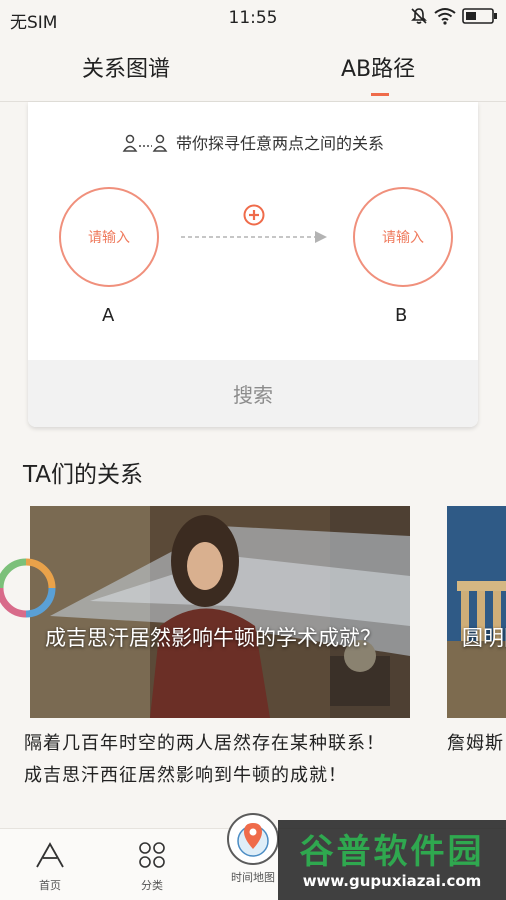 This screenshot has height=900, width=506. I want to click on wifi-icon, so click(445, 16).